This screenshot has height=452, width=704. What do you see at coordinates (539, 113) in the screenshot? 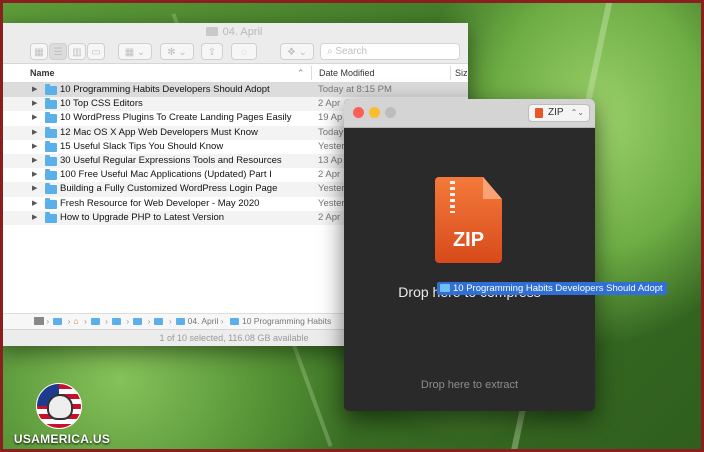
I see `zip-file-icon` at bounding box center [539, 113].